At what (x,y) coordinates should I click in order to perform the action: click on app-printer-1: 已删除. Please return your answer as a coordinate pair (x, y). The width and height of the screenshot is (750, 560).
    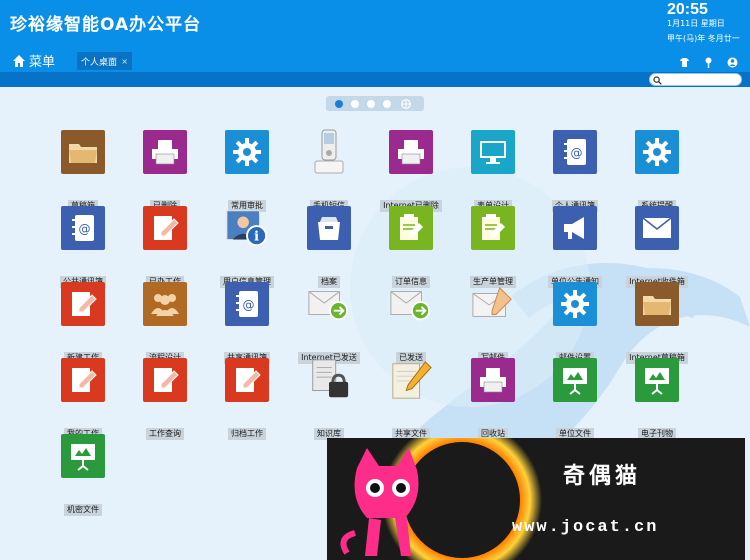
    Looking at the image, I should click on (165, 171).